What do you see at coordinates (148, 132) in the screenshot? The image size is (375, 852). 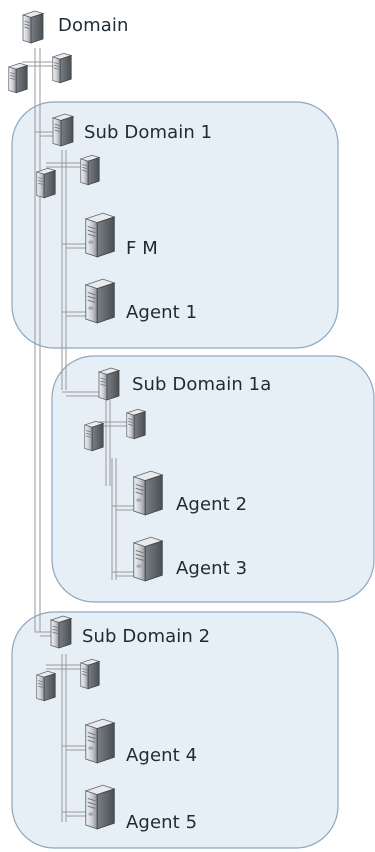 I see `sub-domain-1-label: Sub Domain 1` at bounding box center [148, 132].